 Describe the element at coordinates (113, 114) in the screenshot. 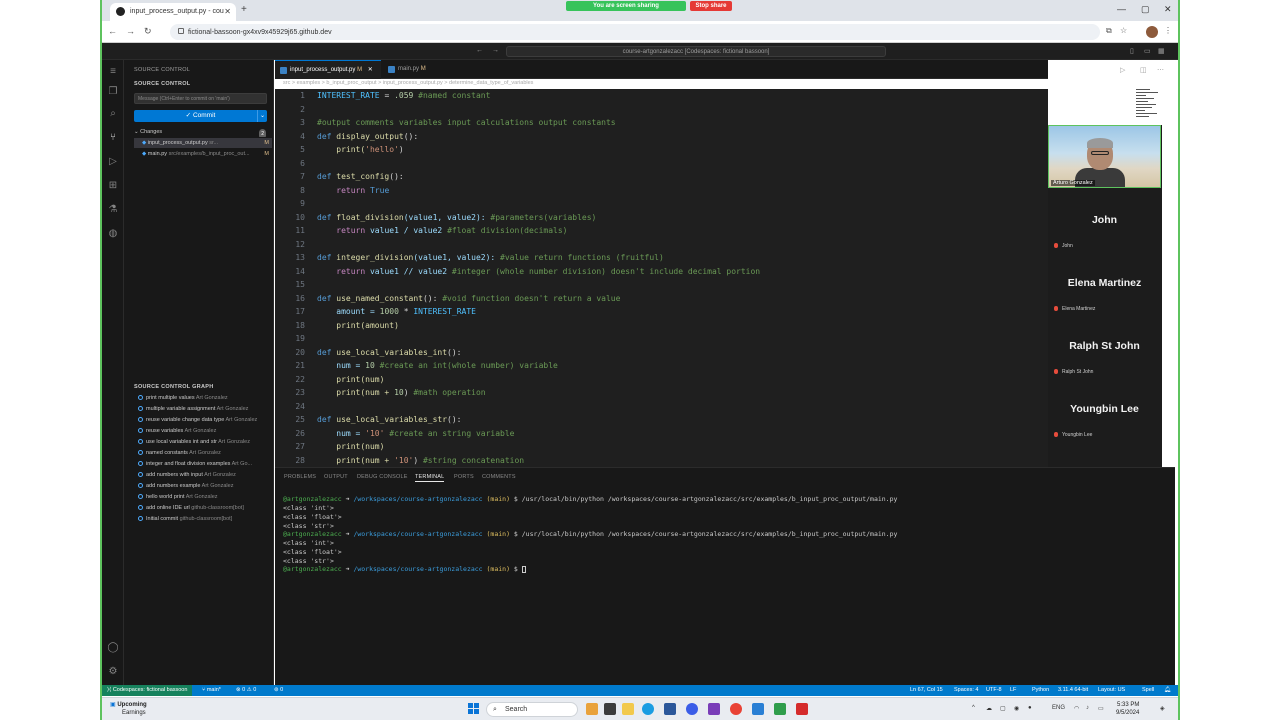

I see `search-icon: ⌕` at that location.